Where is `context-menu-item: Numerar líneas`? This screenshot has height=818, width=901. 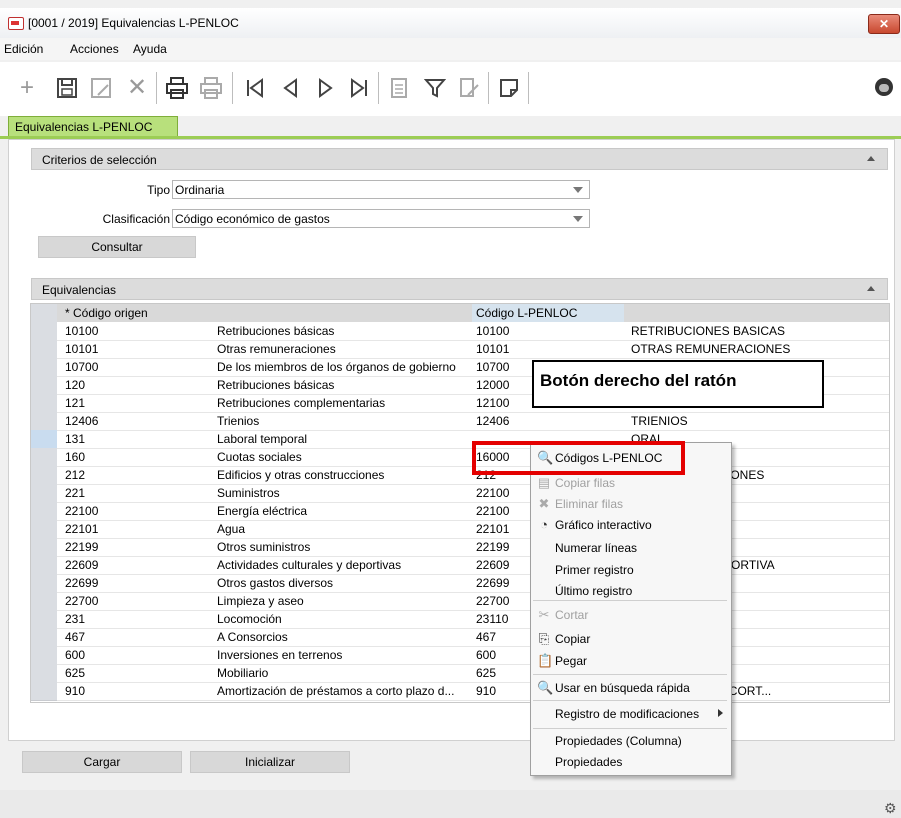
context-menu-item: Numerar líneas is located at coordinates (596, 548).